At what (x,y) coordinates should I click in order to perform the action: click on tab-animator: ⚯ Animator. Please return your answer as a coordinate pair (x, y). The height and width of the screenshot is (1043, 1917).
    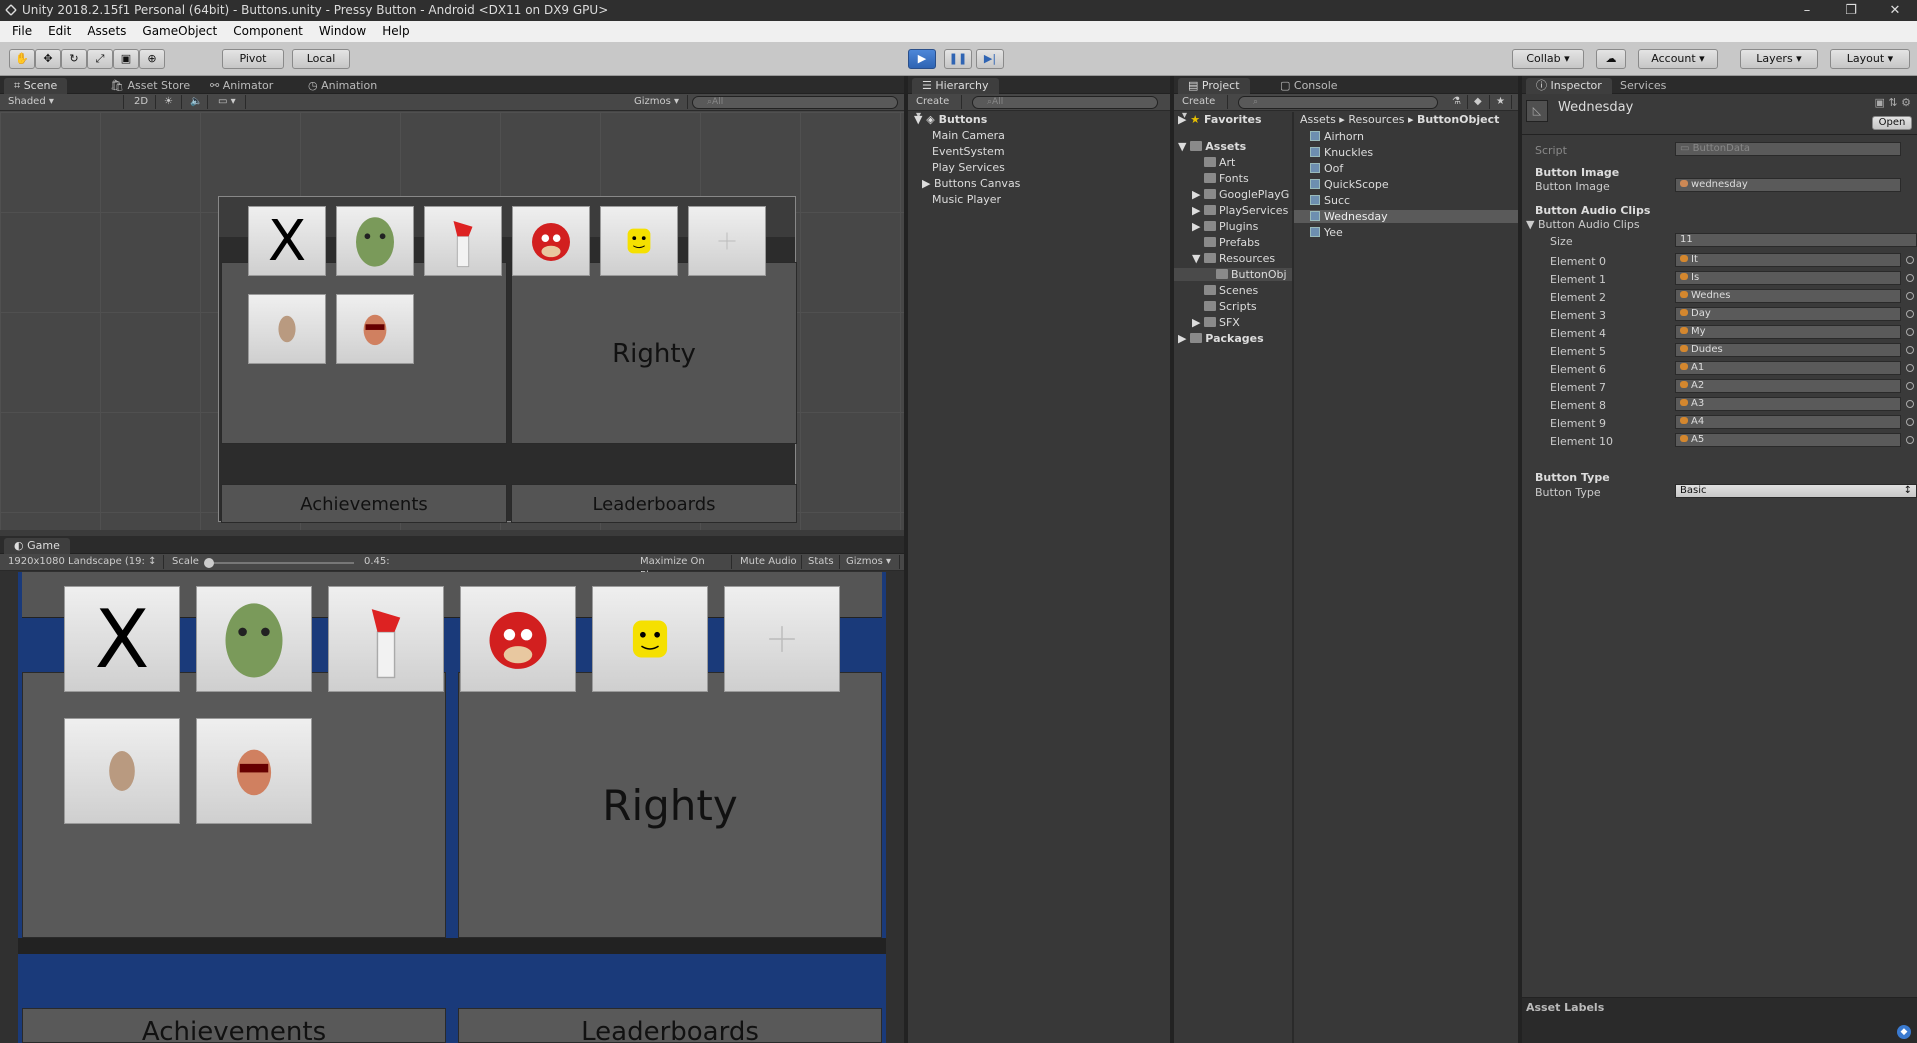
    Looking at the image, I should click on (241, 86).